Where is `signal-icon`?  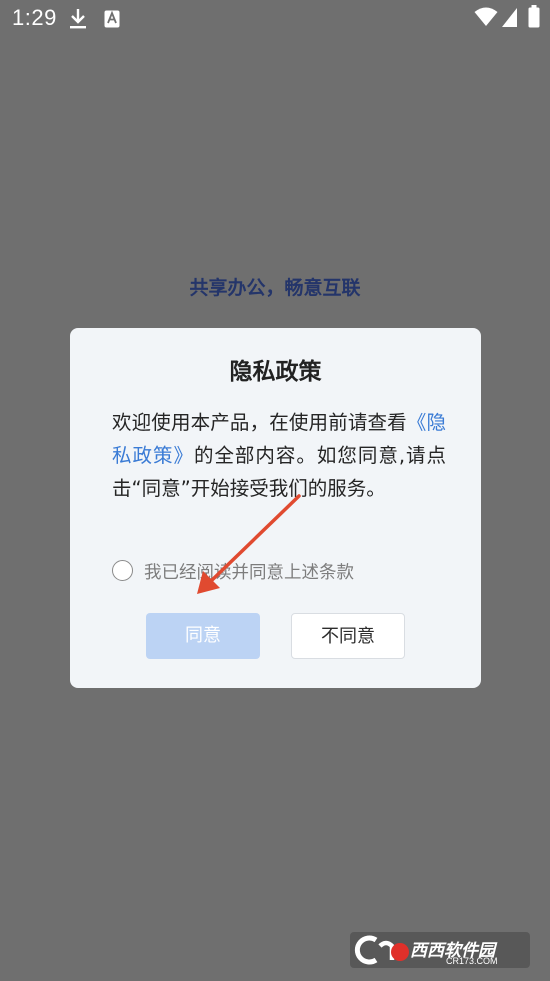 signal-icon is located at coordinates (509, 17).